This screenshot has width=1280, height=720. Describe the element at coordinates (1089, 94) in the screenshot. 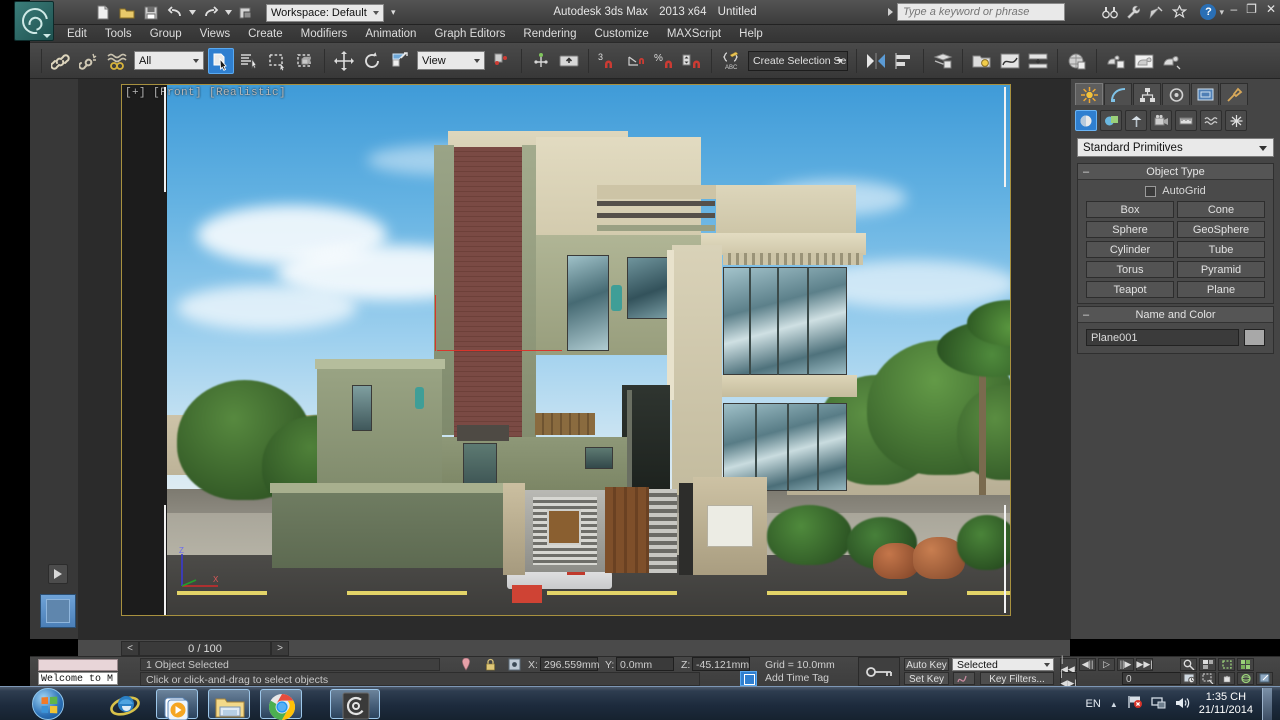

I see `create-tab` at that location.